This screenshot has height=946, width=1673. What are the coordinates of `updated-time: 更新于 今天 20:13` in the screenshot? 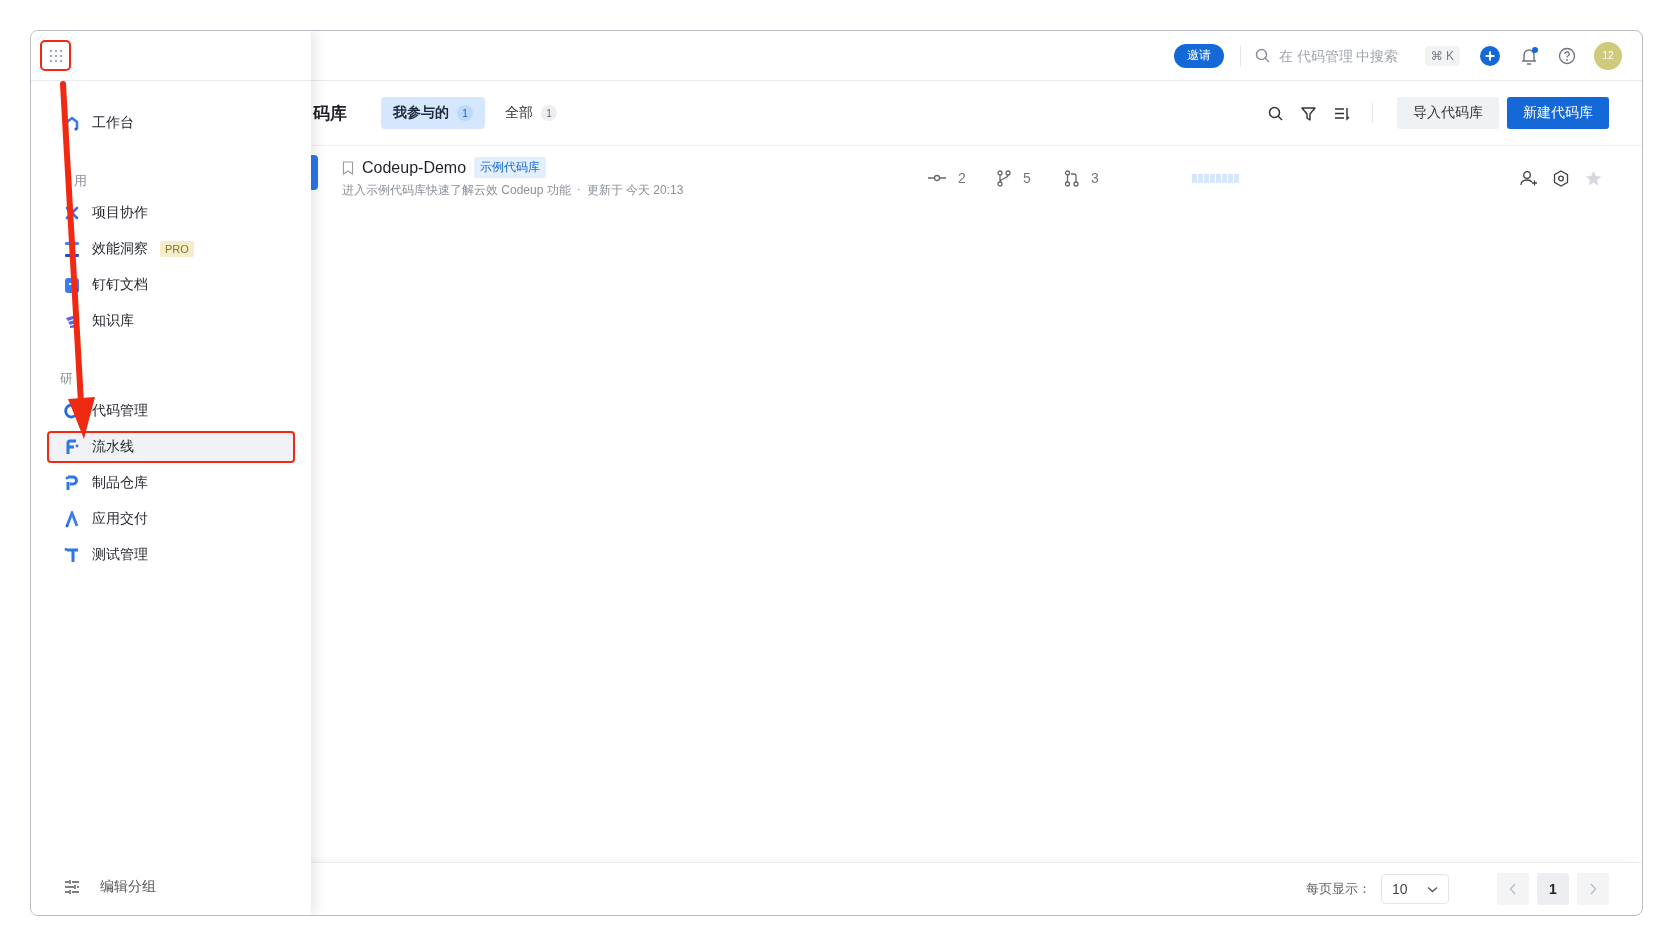 It's located at (635, 190).